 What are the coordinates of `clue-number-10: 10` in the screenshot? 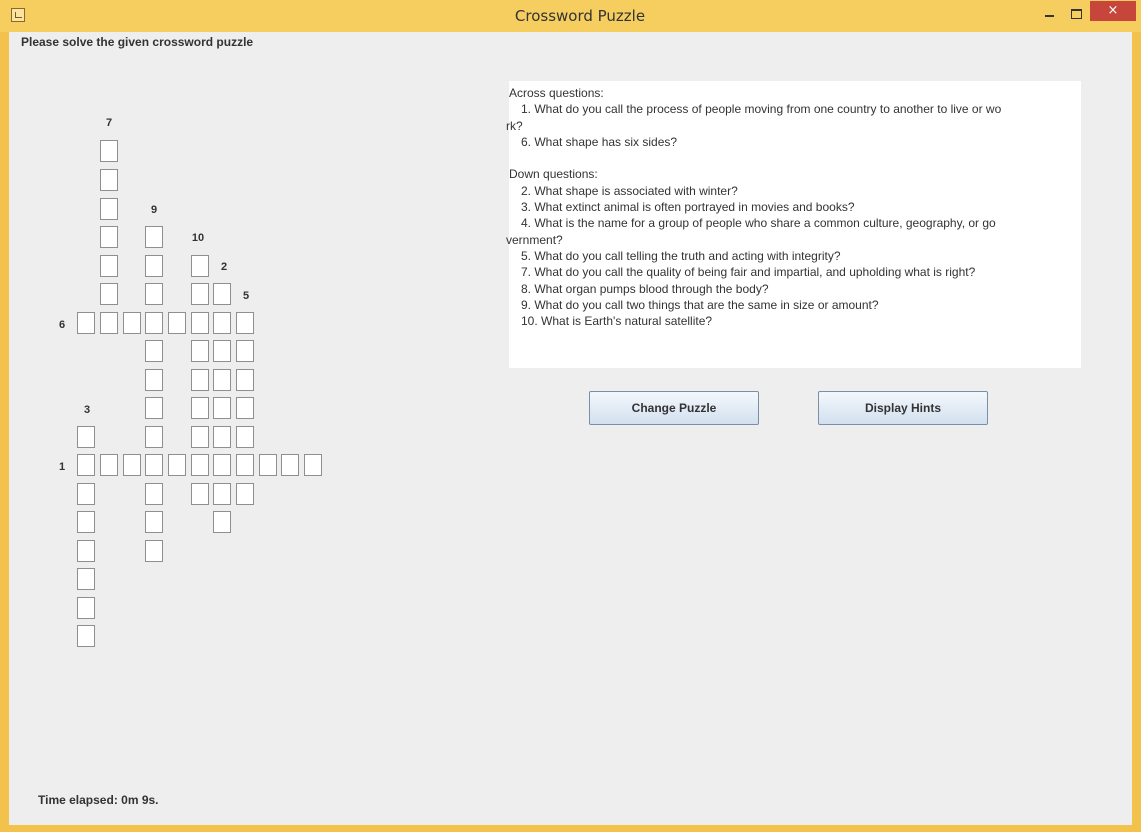 It's located at (198, 238).